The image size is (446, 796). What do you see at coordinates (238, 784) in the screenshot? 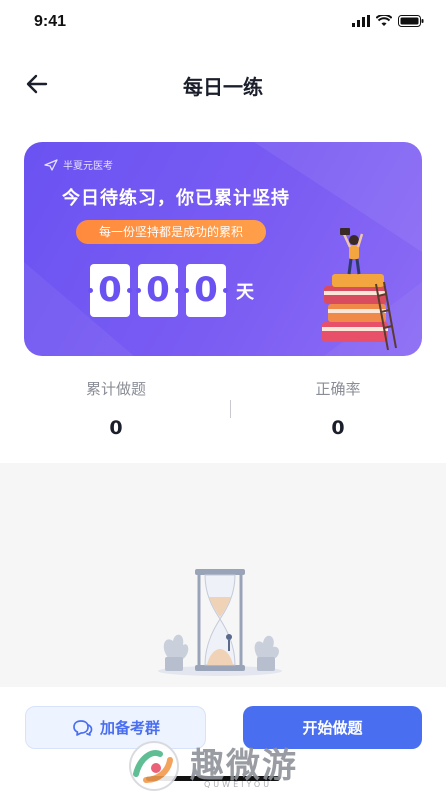
I see `watermark-subtext: QUWEIYOU` at bounding box center [238, 784].